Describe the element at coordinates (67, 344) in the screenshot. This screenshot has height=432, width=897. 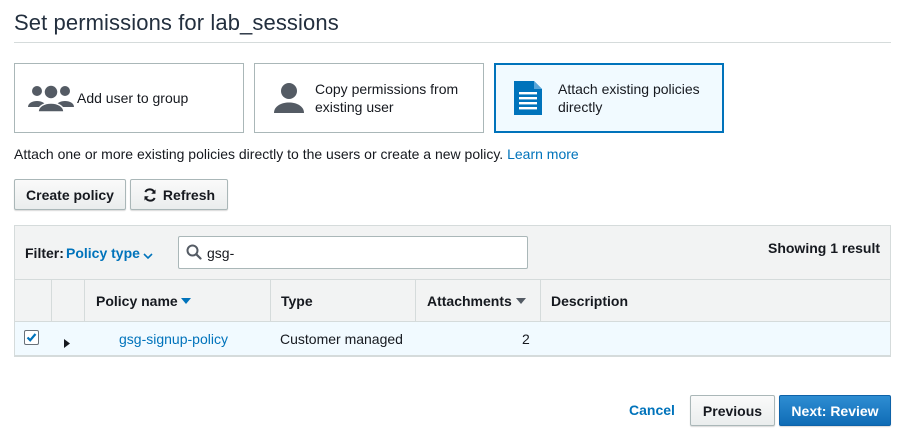
I see `expand-row-icon` at that location.